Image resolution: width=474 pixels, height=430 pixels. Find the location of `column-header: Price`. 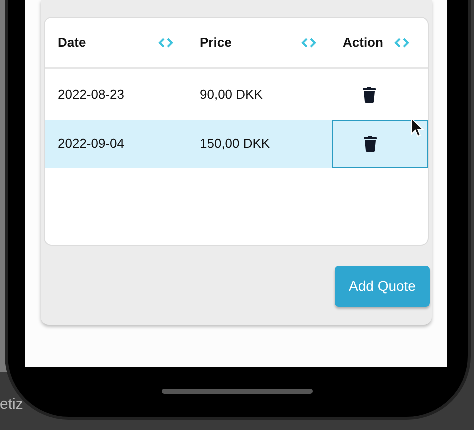

column-header: Price is located at coordinates (258, 42).